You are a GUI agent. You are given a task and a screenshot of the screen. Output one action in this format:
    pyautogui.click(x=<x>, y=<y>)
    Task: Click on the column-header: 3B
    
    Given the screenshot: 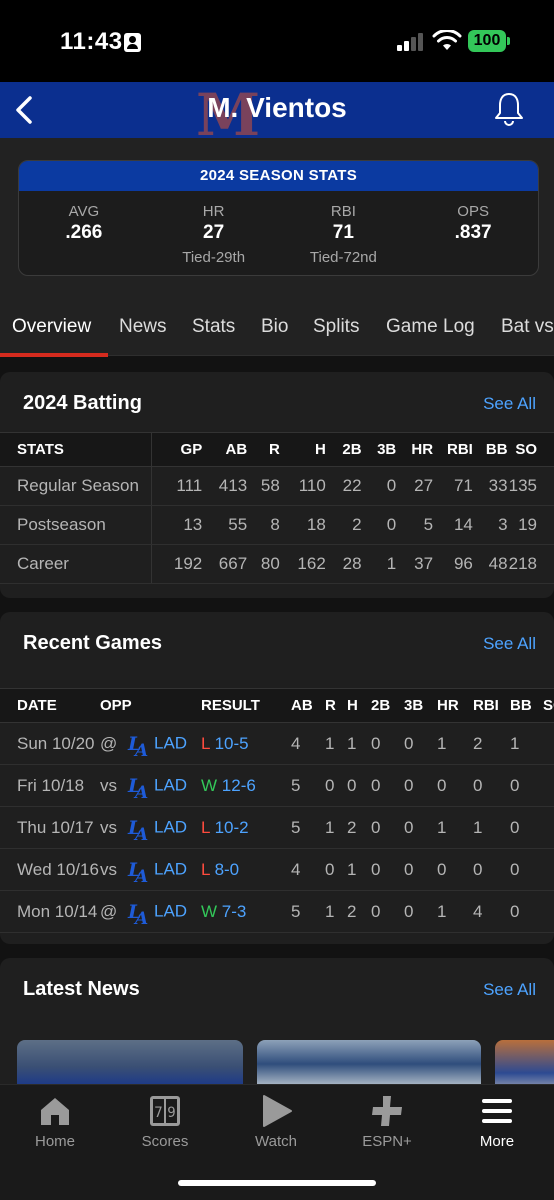 What is the action you would take?
    pyautogui.click(x=420, y=705)
    